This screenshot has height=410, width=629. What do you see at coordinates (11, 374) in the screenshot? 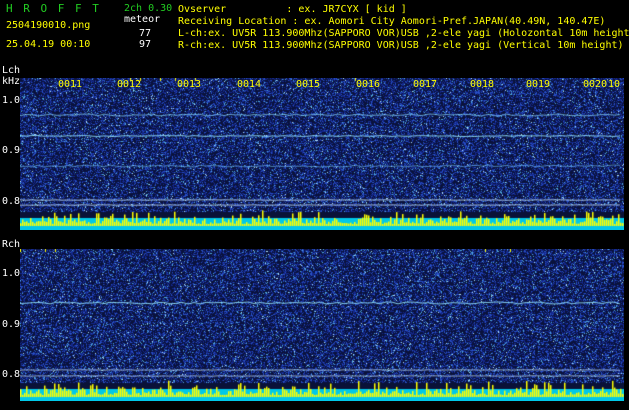
I see `rch-ytick-0-8: 0.8` at bounding box center [11, 374].